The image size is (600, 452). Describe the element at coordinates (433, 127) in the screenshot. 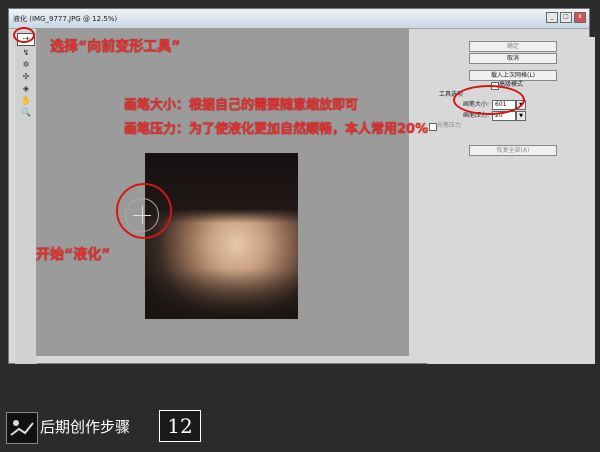

I see `stylus-pressure-checkbox` at that location.